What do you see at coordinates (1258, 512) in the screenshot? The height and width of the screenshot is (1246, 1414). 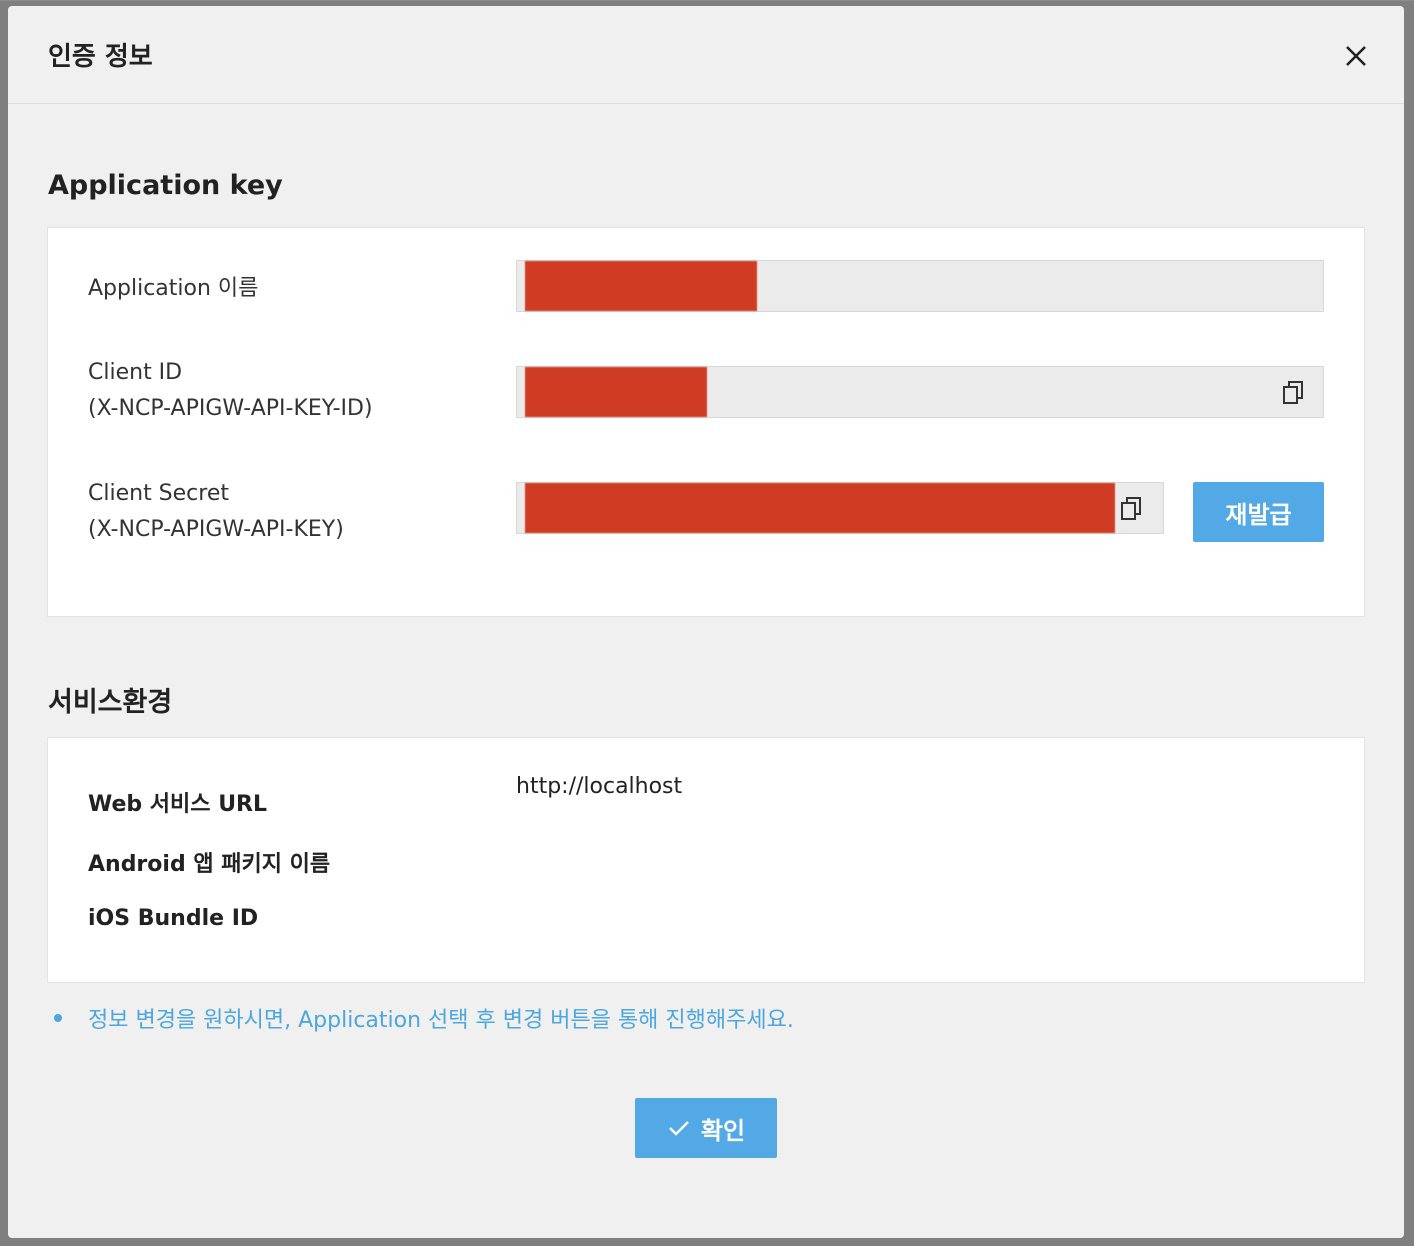 I see `reissue-button: 재발급` at bounding box center [1258, 512].